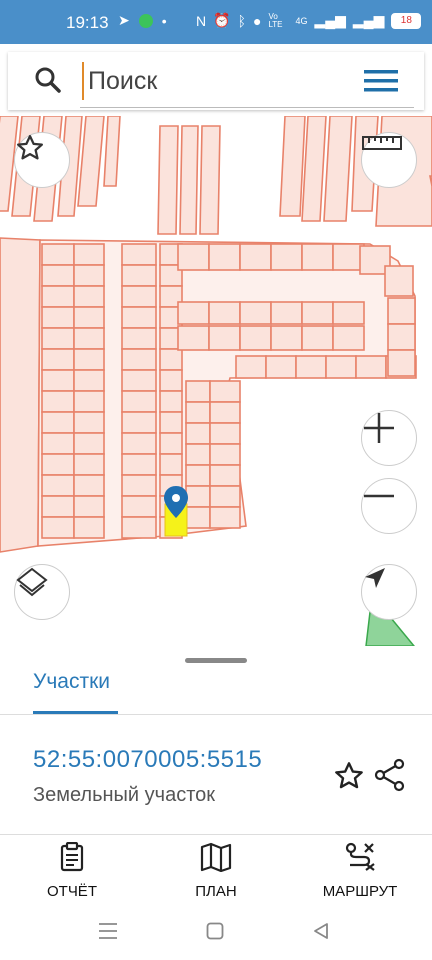 Image resolution: width=432 pixels, height=960 pixels. Describe the element at coordinates (215, 933) in the screenshot. I see `home-icon` at that location.